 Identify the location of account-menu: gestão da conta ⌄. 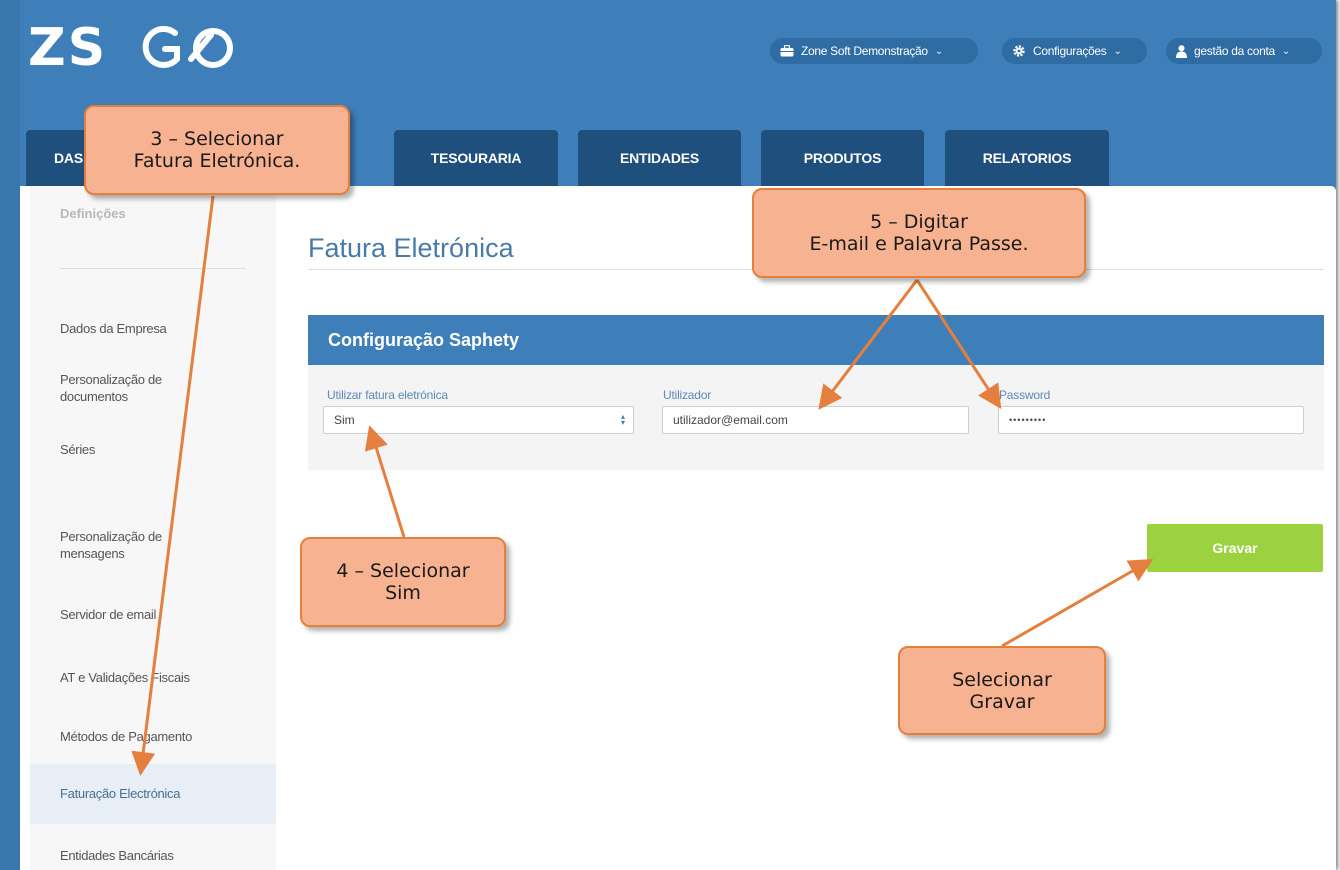
(1244, 51).